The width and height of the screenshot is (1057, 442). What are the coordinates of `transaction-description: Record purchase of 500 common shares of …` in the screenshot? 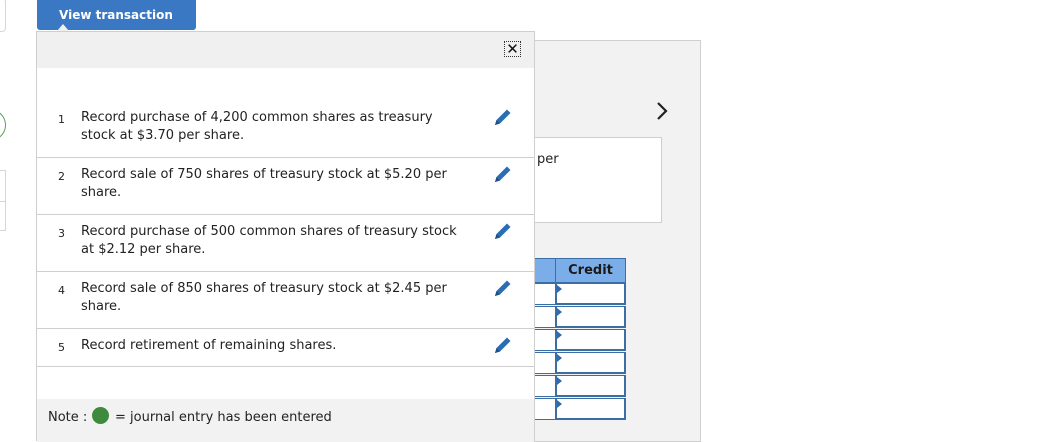 It's located at (269, 240).